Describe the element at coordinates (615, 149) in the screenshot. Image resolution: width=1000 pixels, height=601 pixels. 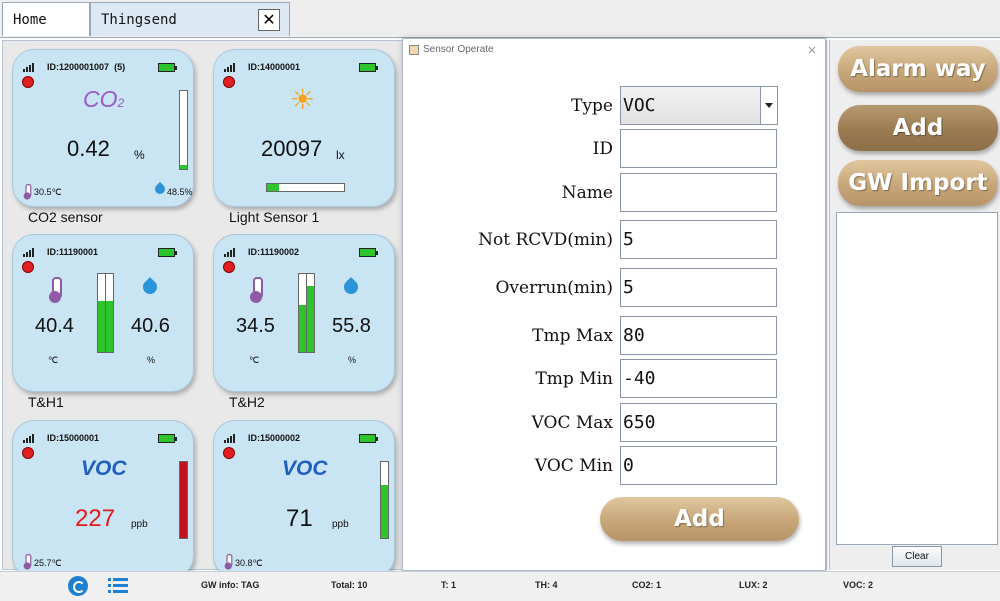
I see `field-id: ID` at that location.